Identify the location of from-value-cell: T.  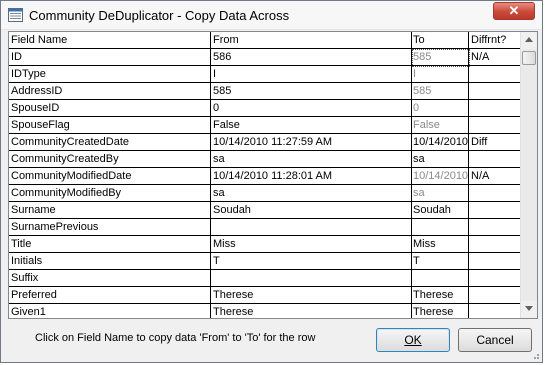
(311, 261).